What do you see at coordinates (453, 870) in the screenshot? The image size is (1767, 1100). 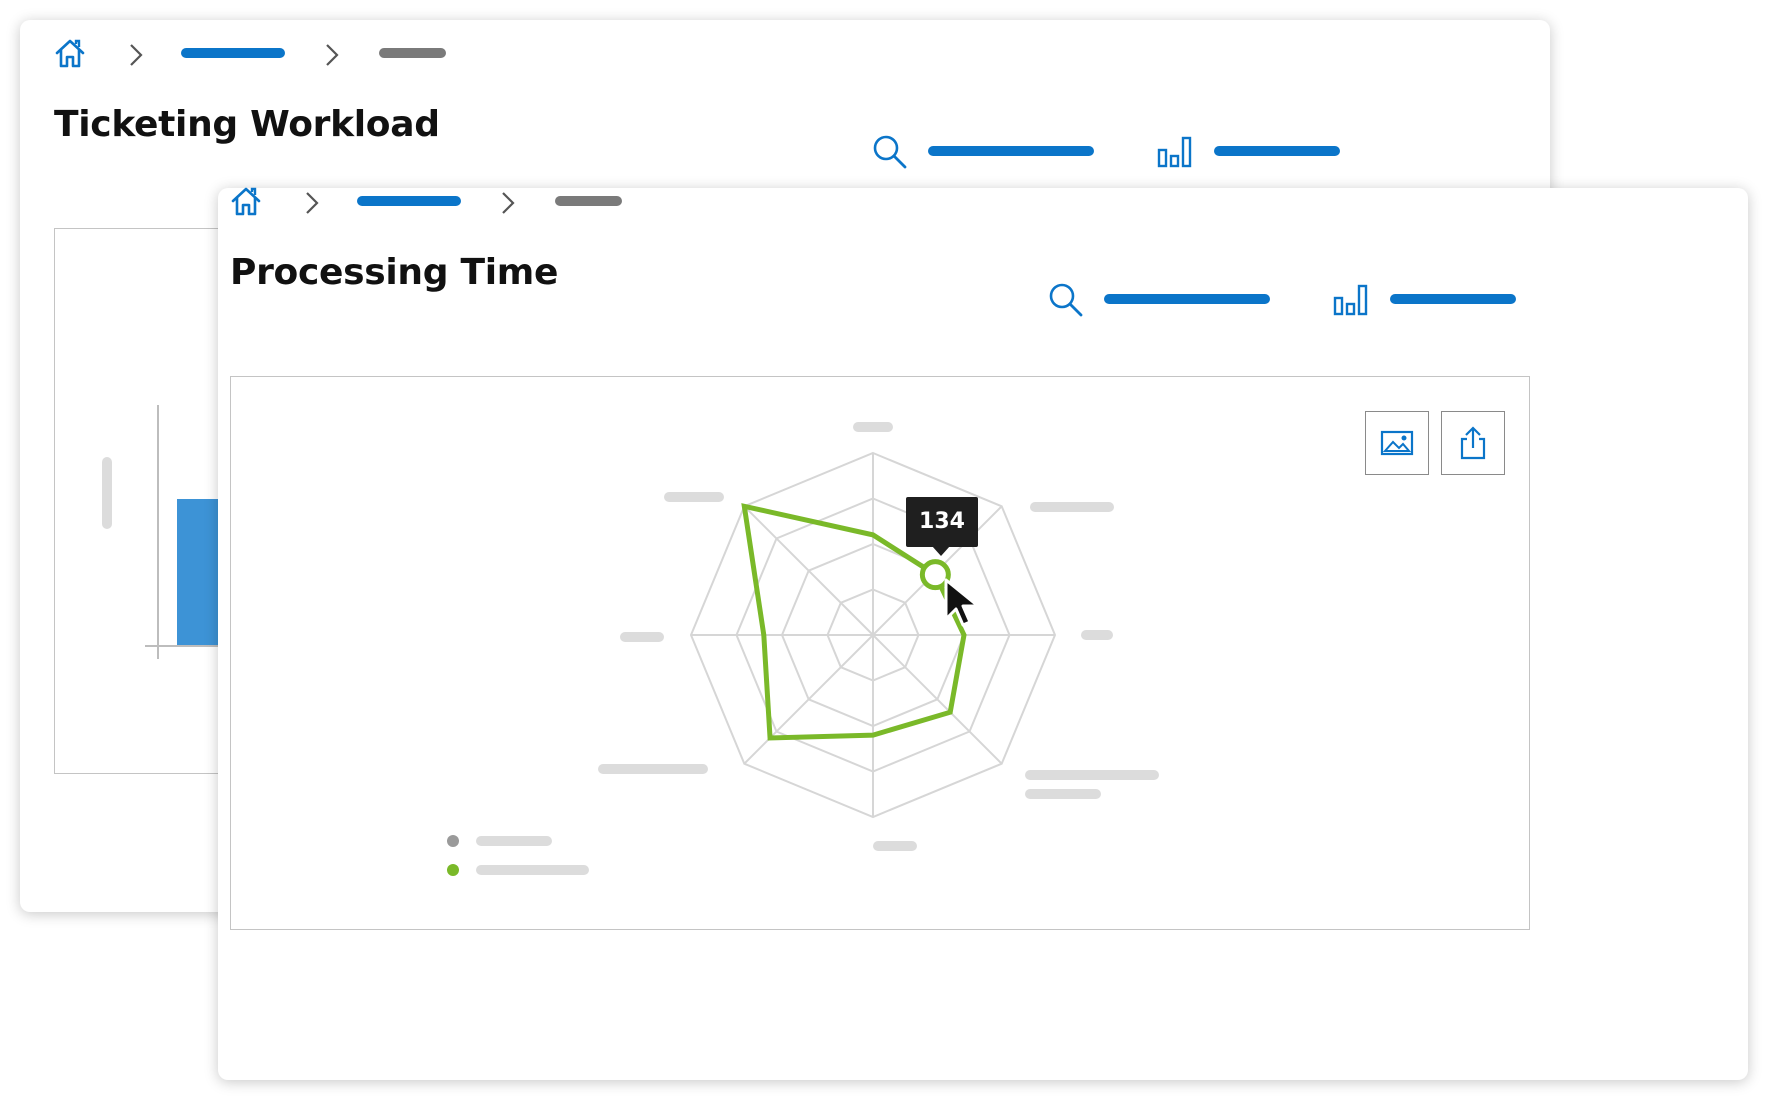 I see `legend-marker-green` at bounding box center [453, 870].